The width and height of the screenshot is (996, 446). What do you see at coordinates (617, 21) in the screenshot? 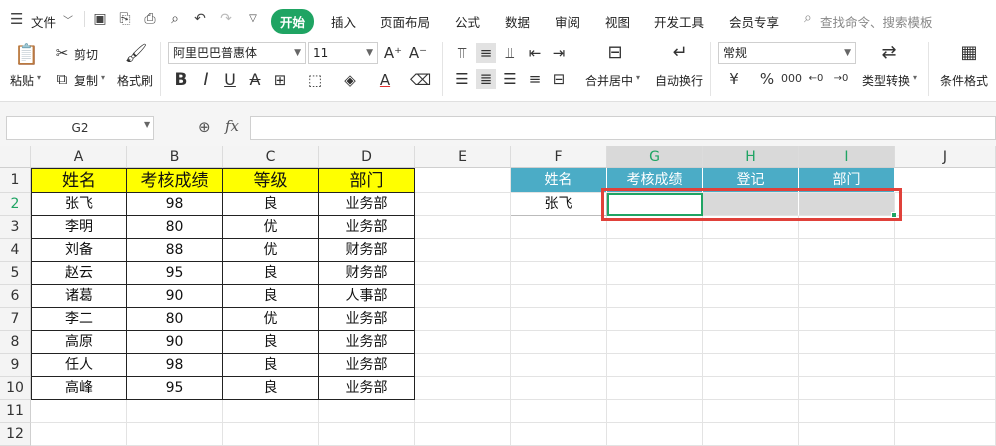
I see `tab-view: 视图` at bounding box center [617, 21].